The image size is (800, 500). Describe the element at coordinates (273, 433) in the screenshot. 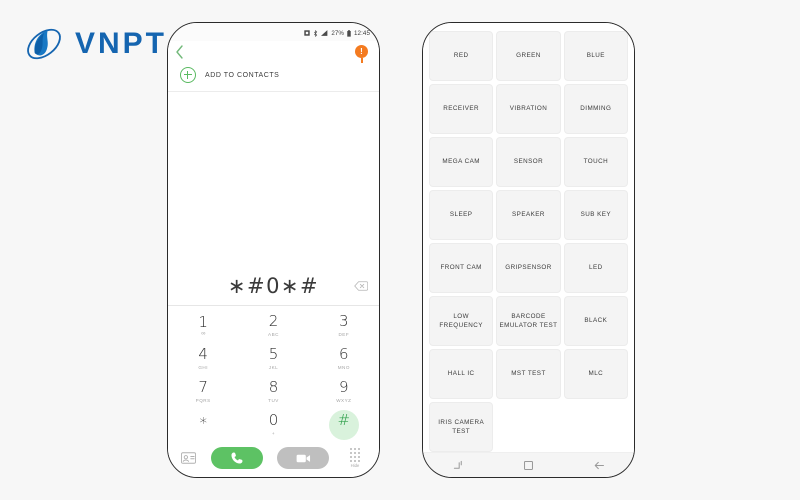

I see `keypad-sublabel: +` at that location.